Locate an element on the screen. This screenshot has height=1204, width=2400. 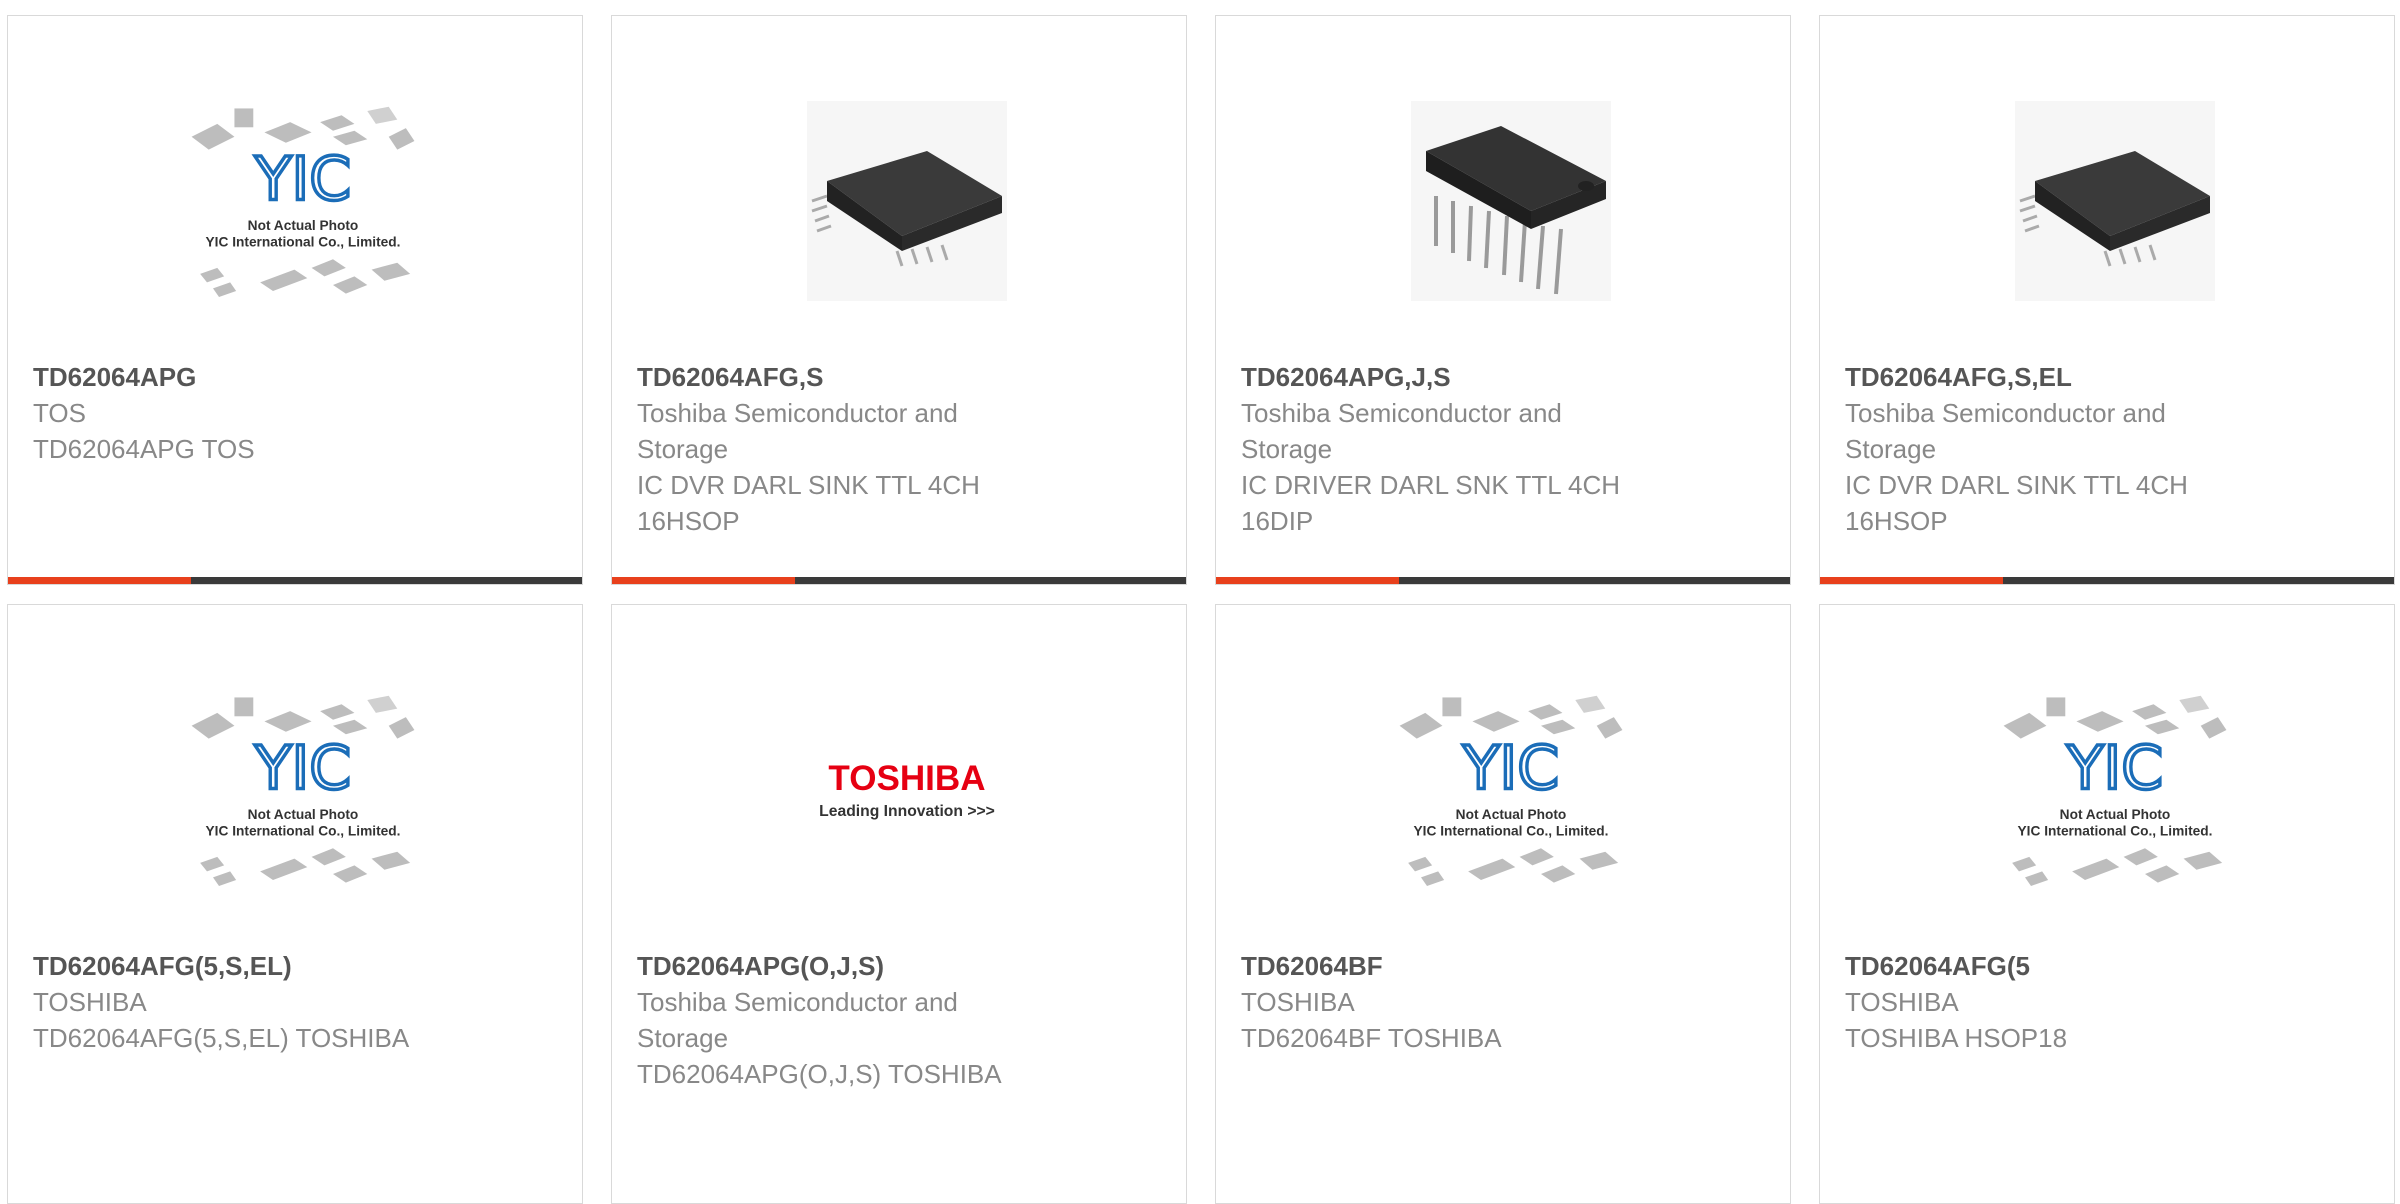
part-number: TD62064APG is located at coordinates (243, 377).